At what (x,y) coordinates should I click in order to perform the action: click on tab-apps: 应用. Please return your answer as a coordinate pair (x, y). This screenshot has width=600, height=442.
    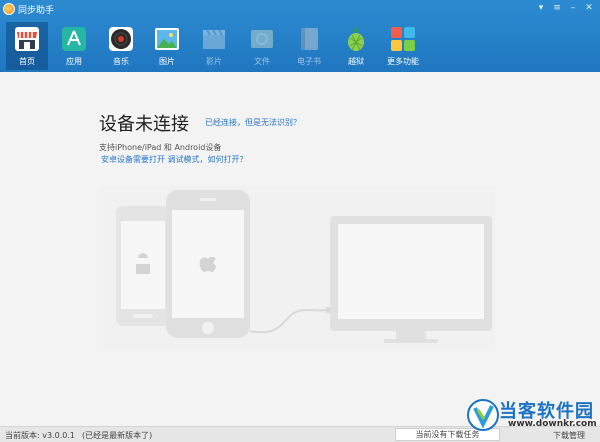
    Looking at the image, I should click on (74, 46).